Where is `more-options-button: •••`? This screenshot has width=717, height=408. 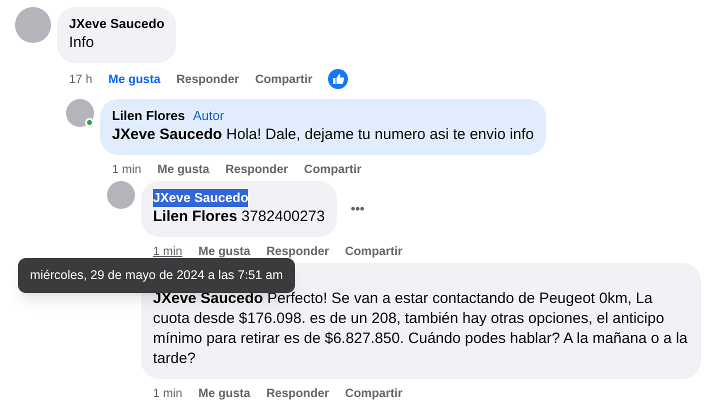 more-options-button: ••• is located at coordinates (357, 209).